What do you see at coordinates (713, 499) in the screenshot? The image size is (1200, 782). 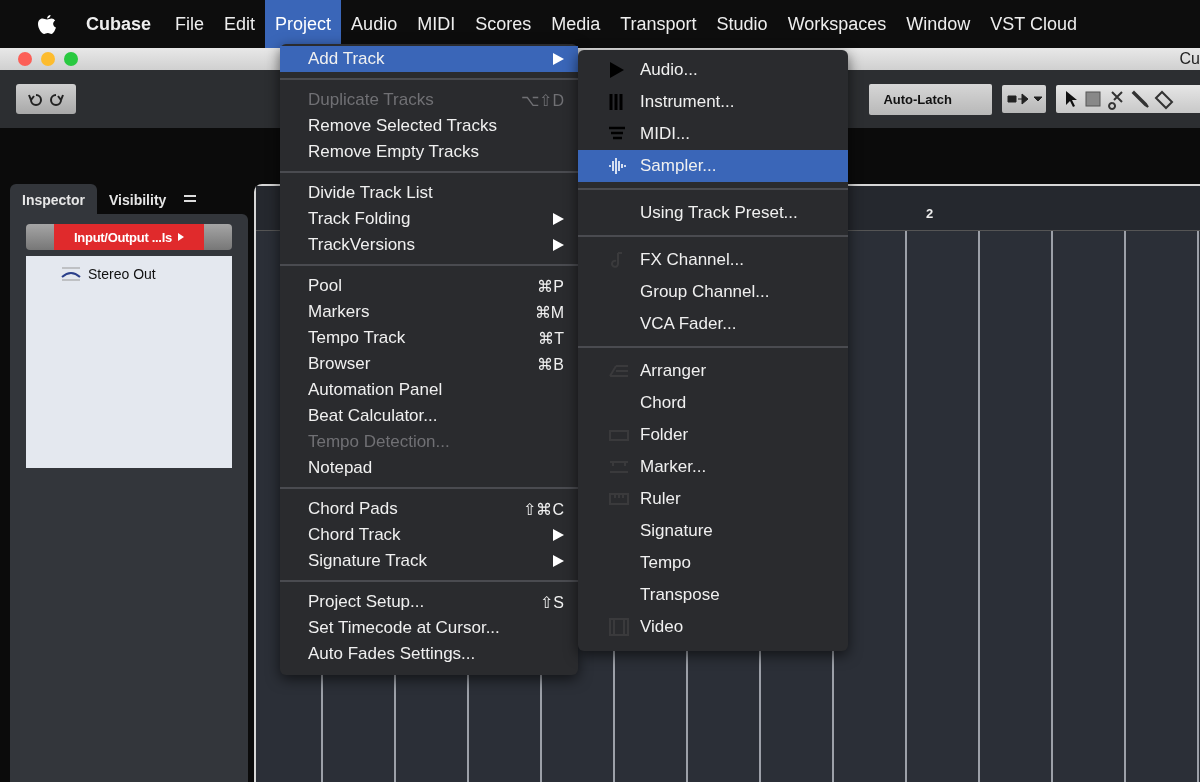 I see `menu-item: Ruler` at bounding box center [713, 499].